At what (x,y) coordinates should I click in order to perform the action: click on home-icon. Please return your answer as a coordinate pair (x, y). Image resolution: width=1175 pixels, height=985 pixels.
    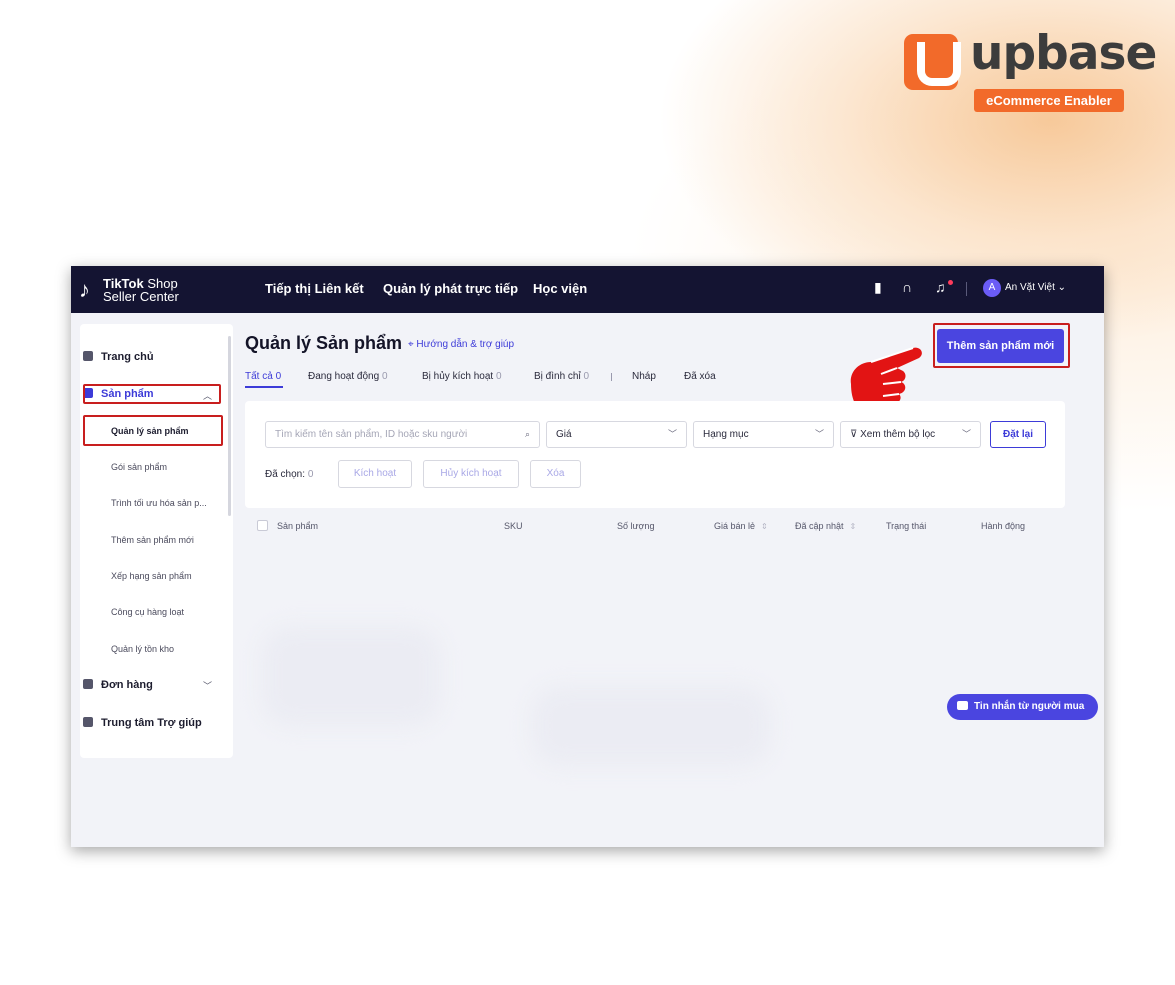
    Looking at the image, I should click on (88, 356).